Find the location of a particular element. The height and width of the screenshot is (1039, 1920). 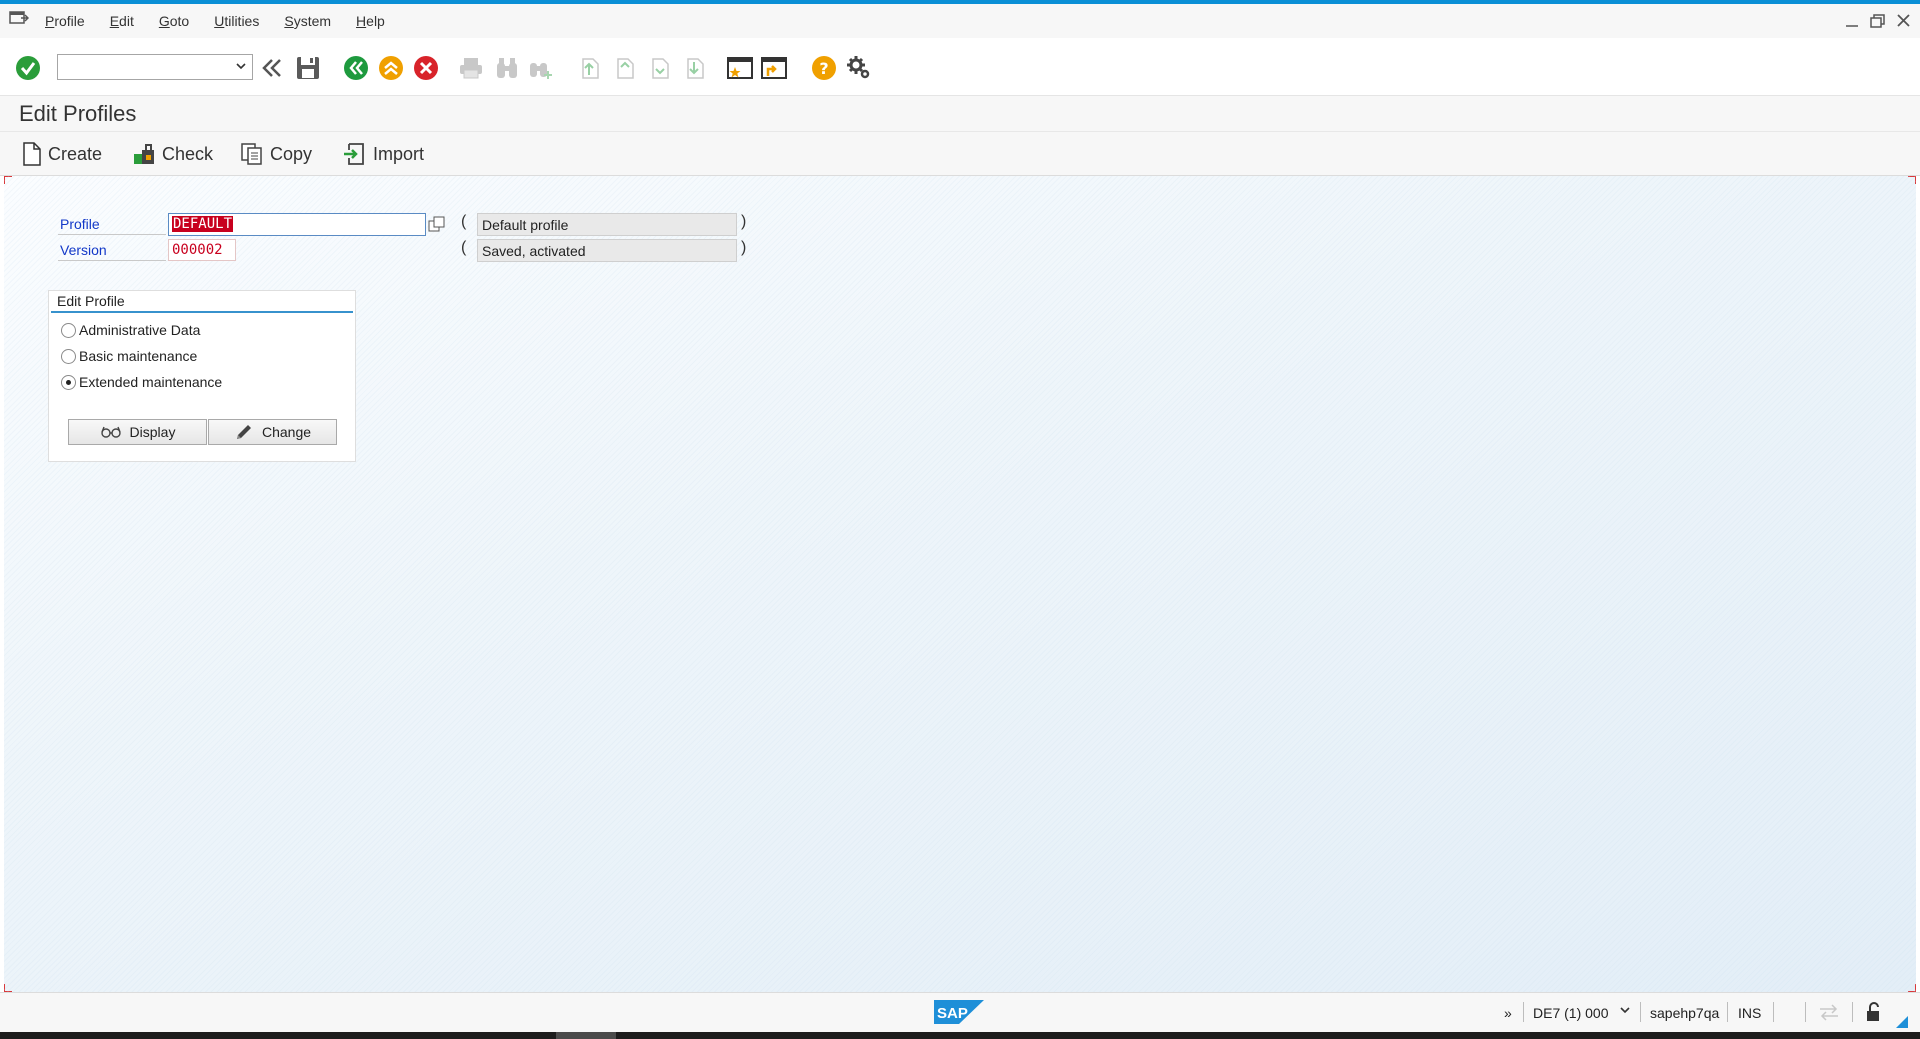

app-menu-icon is located at coordinates (19, 19).